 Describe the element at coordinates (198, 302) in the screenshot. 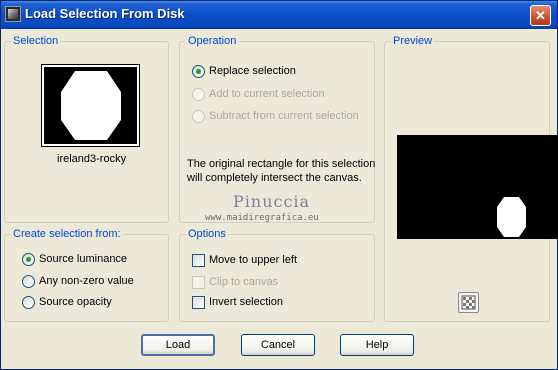

I see `invert-selection-checkbox` at that location.